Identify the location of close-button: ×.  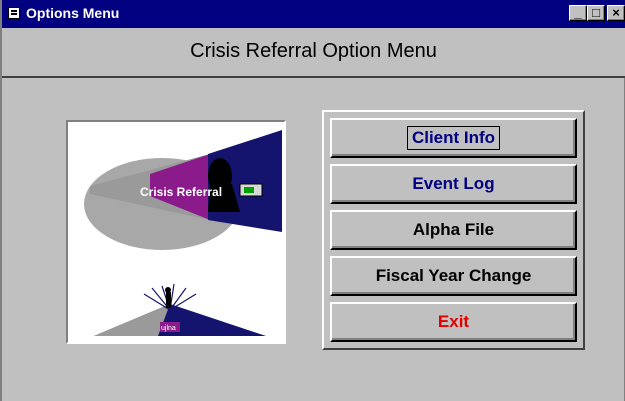
(616, 13).